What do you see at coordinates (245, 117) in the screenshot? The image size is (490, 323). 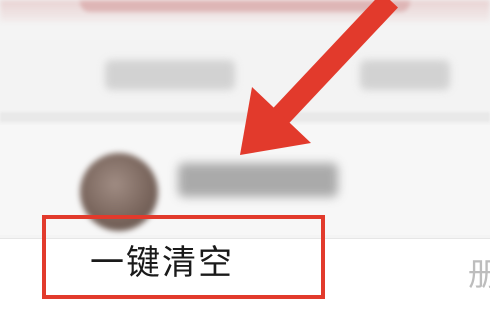 I see `section-divider` at bounding box center [245, 117].